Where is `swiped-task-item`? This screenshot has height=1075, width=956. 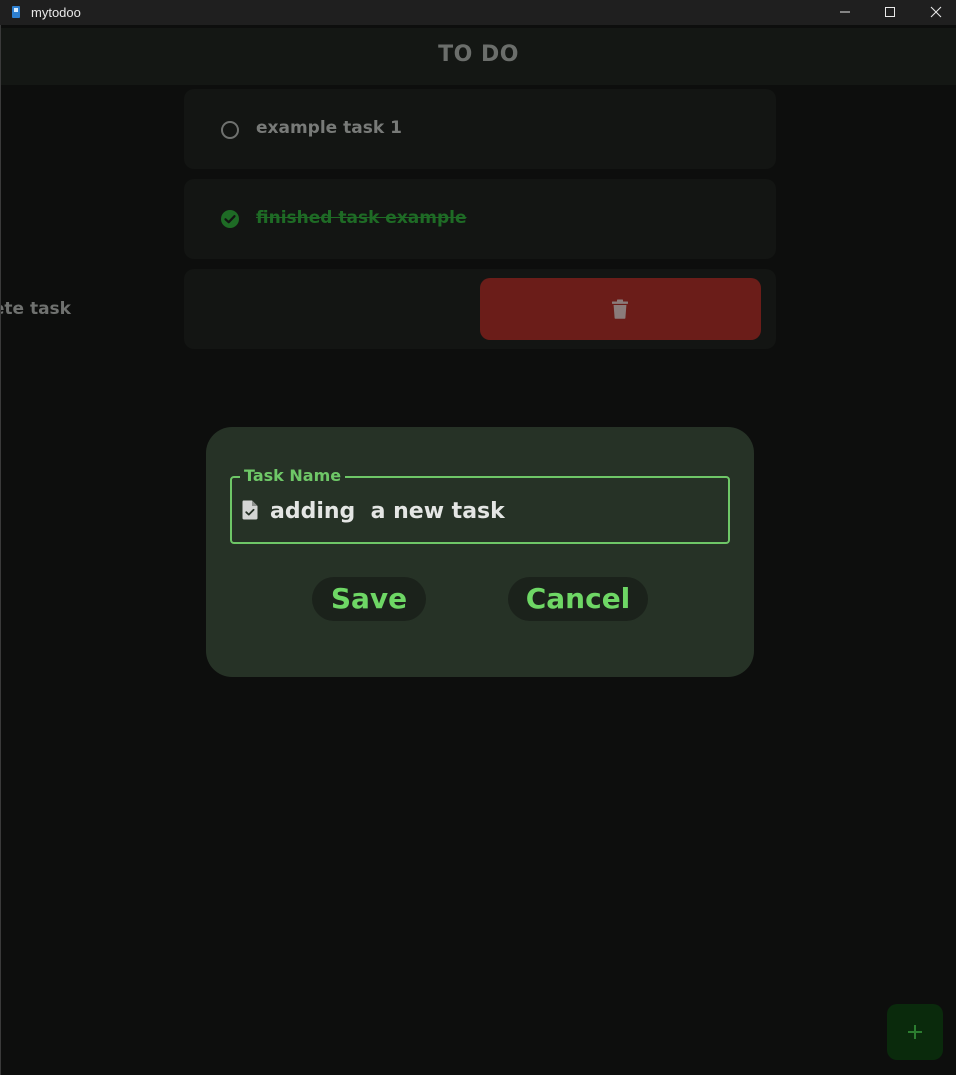 swiped-task-item is located at coordinates (480, 309).